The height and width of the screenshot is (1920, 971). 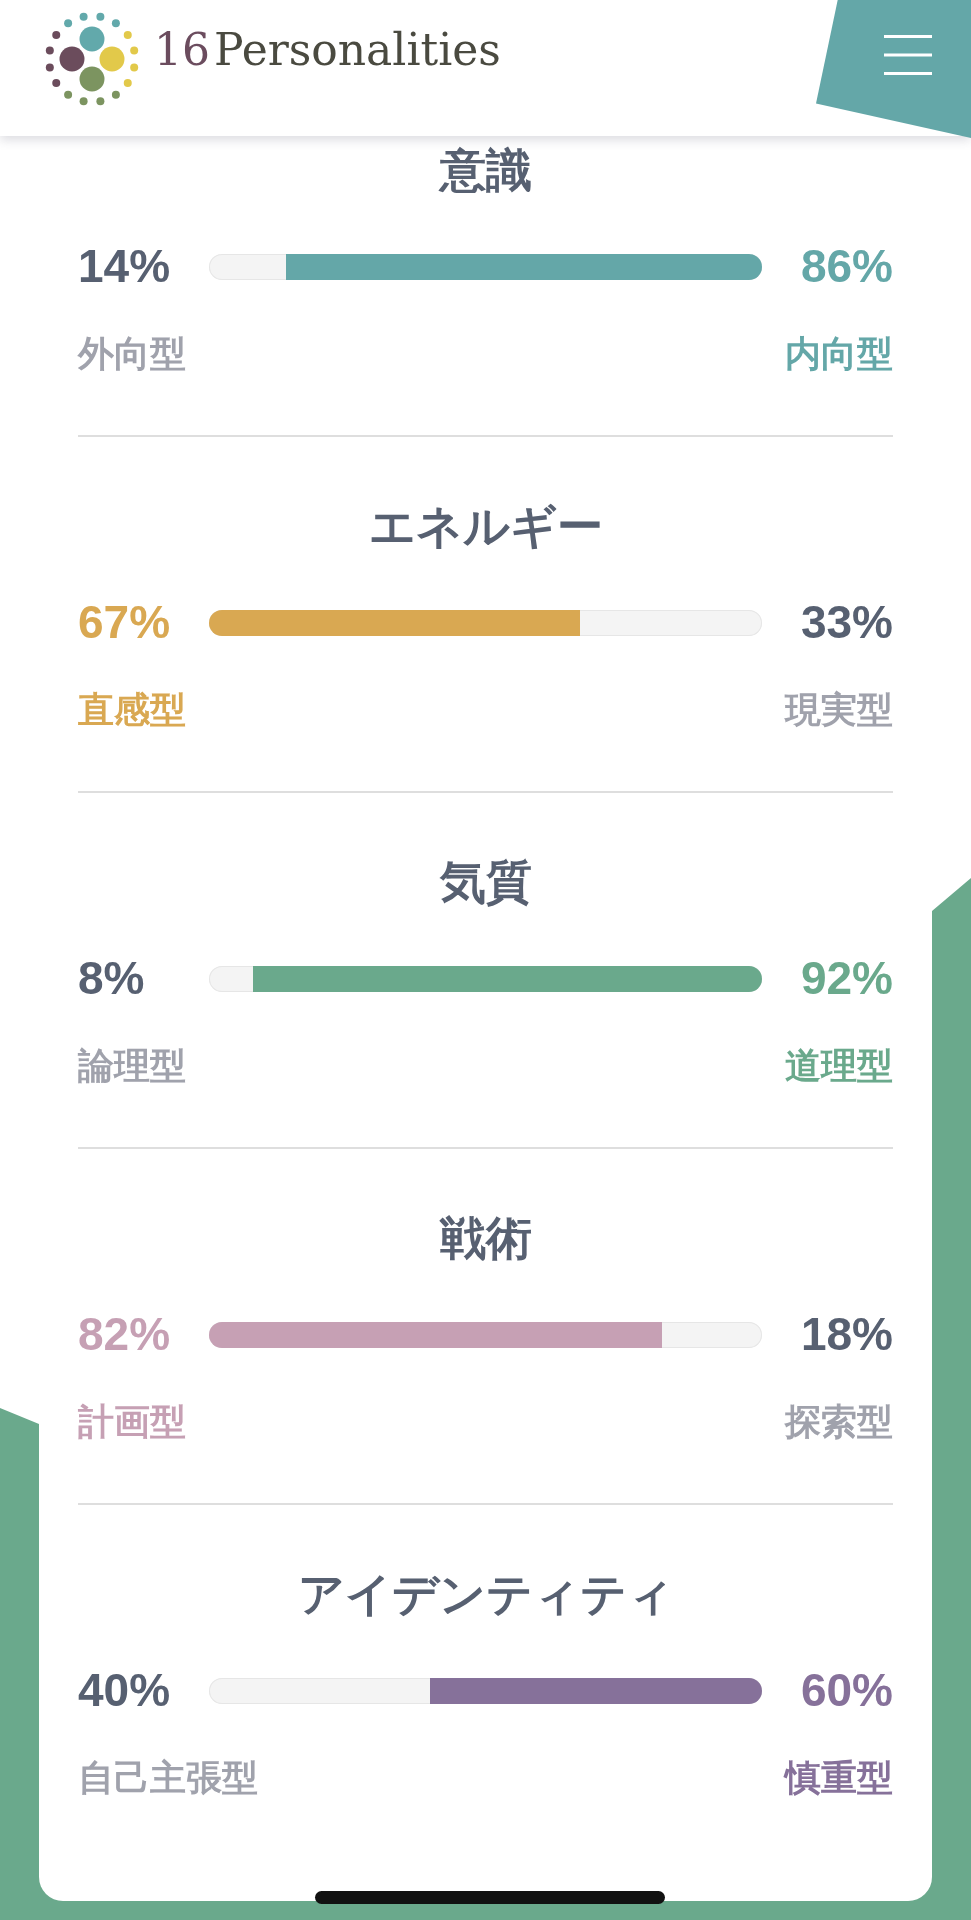 What do you see at coordinates (846, 978) in the screenshot?
I see `trait-percent: 92%` at bounding box center [846, 978].